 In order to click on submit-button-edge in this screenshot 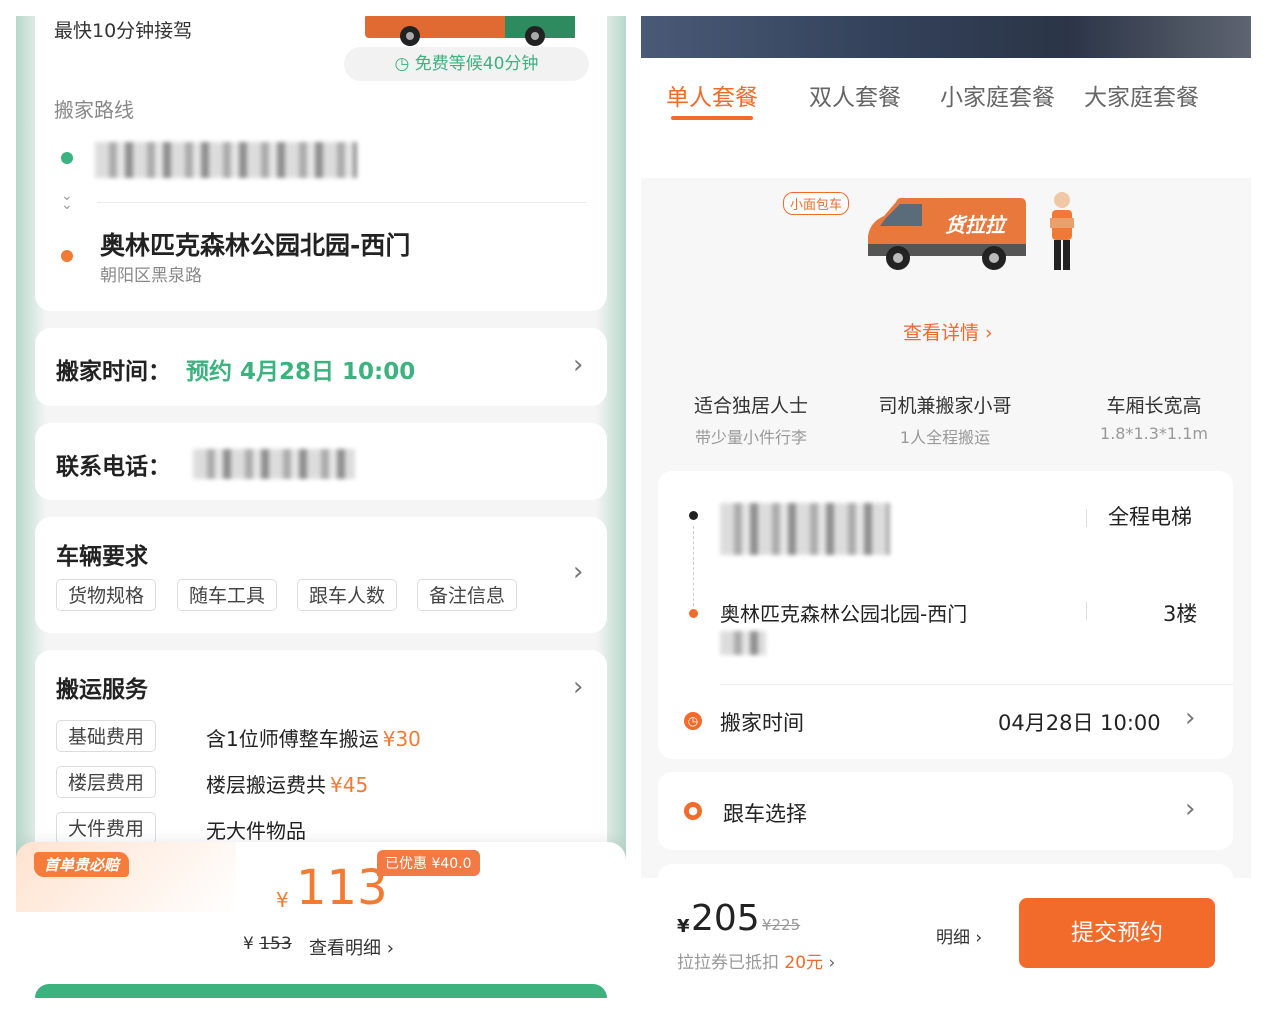, I will do `click(321, 991)`.